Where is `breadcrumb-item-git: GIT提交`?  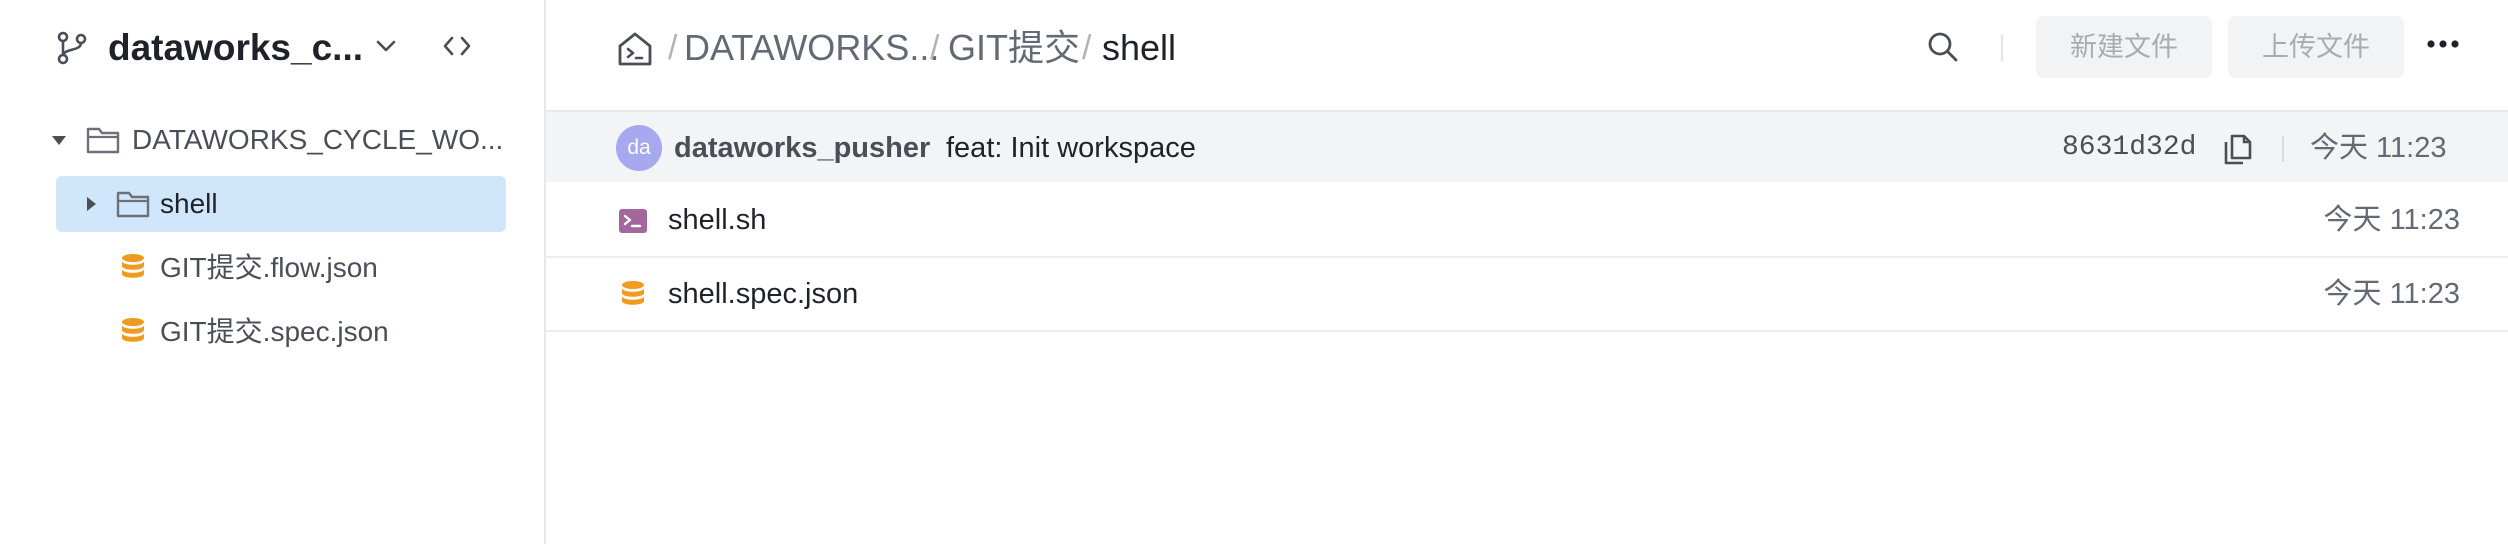 breadcrumb-item-git: GIT提交 is located at coordinates (1014, 48).